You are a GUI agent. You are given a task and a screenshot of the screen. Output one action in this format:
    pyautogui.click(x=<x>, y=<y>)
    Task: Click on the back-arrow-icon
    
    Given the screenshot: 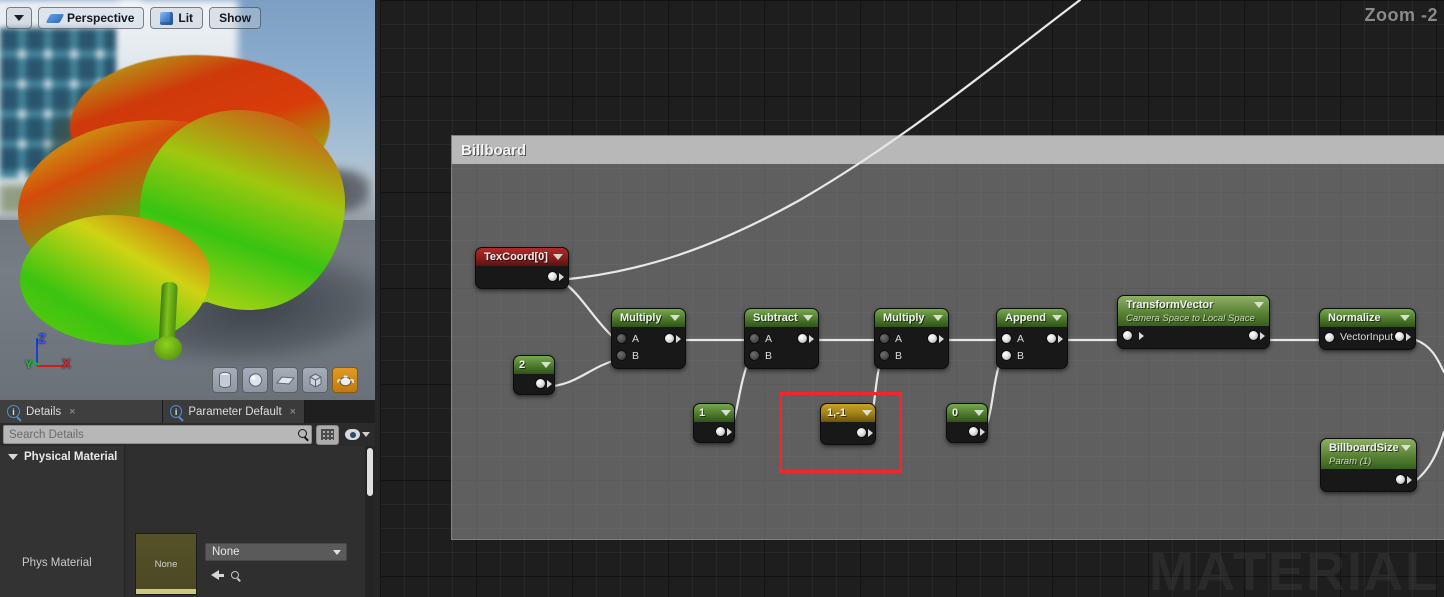 What is the action you would take?
    pyautogui.click(x=217, y=575)
    